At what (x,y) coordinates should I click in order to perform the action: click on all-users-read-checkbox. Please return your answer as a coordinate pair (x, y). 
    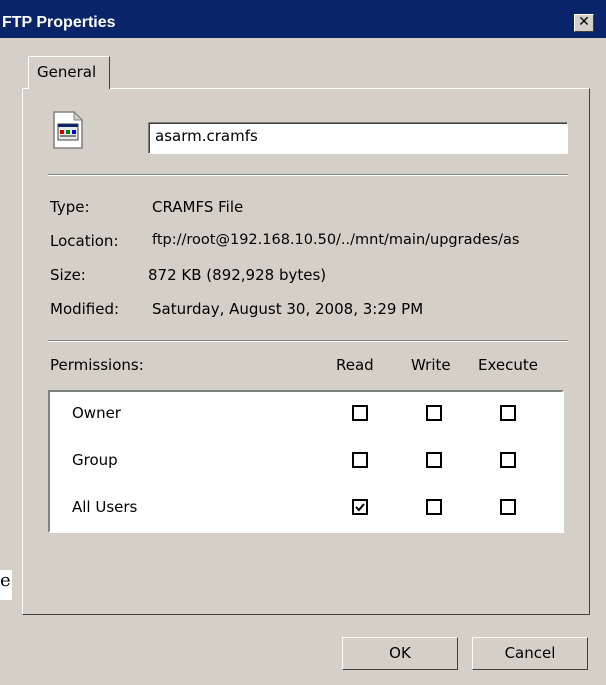
    Looking at the image, I should click on (360, 507).